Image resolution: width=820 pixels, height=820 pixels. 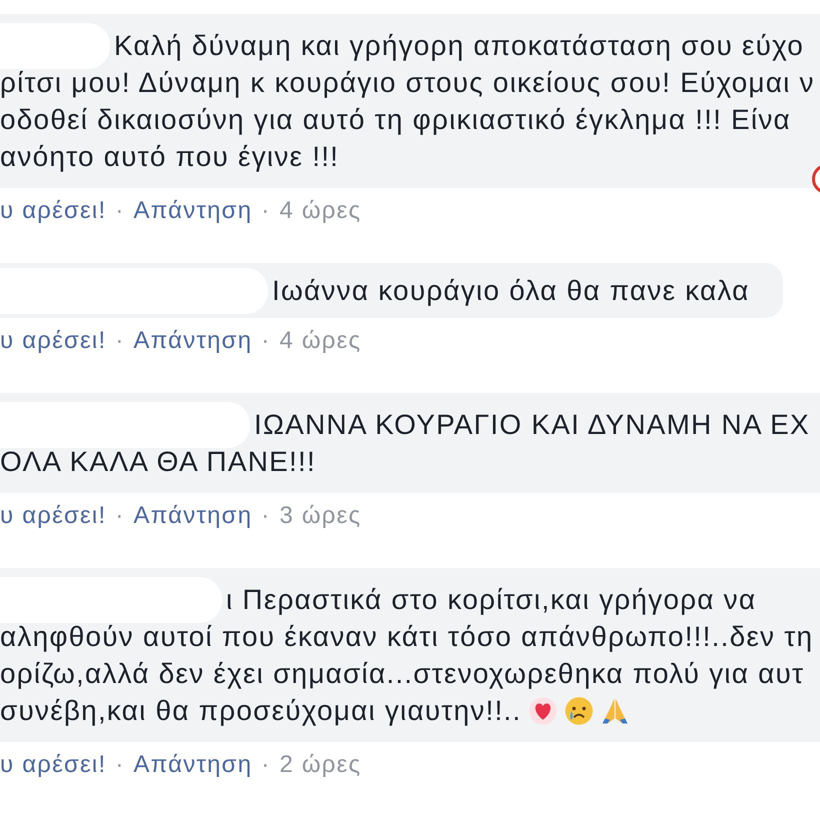 I want to click on comment-text: ι Περαστικά στο κορίτσι,και γρήγορα να, so click(x=491, y=600).